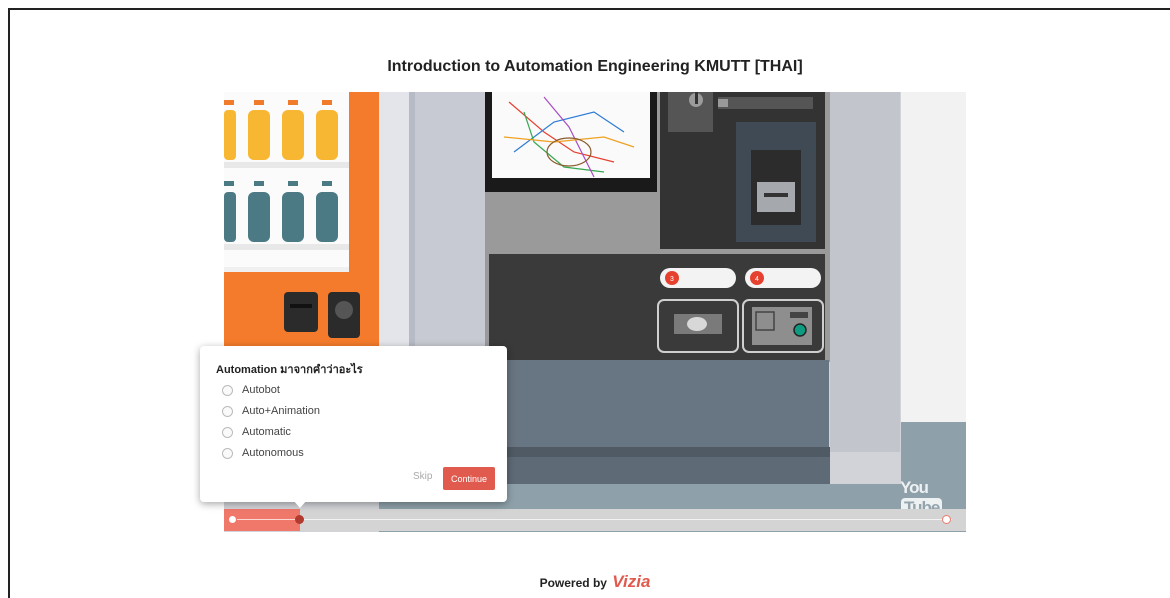 This screenshot has width=1170, height=598. Describe the element at coordinates (590, 519) in the screenshot. I see `timeline-track-line` at that location.